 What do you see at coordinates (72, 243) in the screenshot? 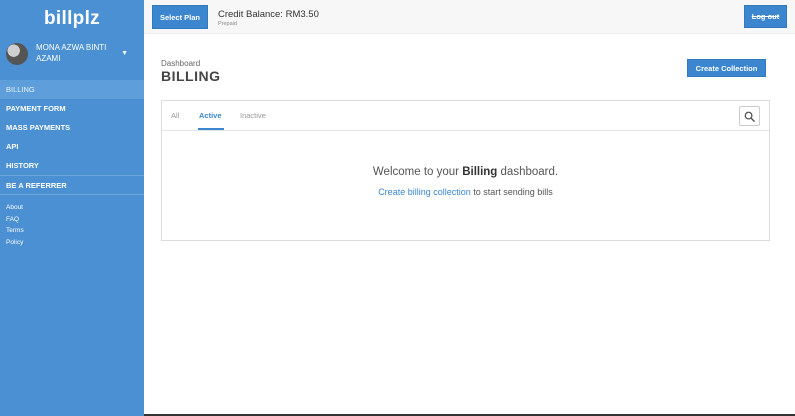
I see `link-policy: Policy` at bounding box center [72, 243].